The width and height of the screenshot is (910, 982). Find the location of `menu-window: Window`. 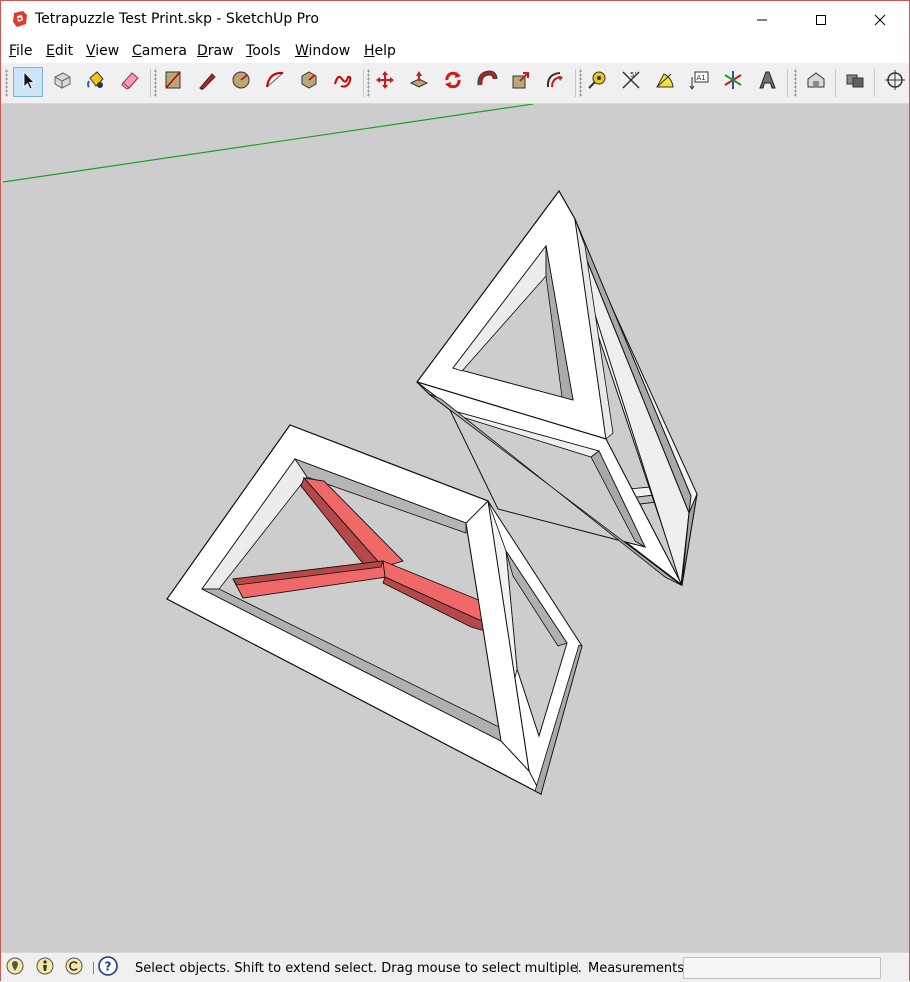

menu-window: Window is located at coordinates (322, 51).